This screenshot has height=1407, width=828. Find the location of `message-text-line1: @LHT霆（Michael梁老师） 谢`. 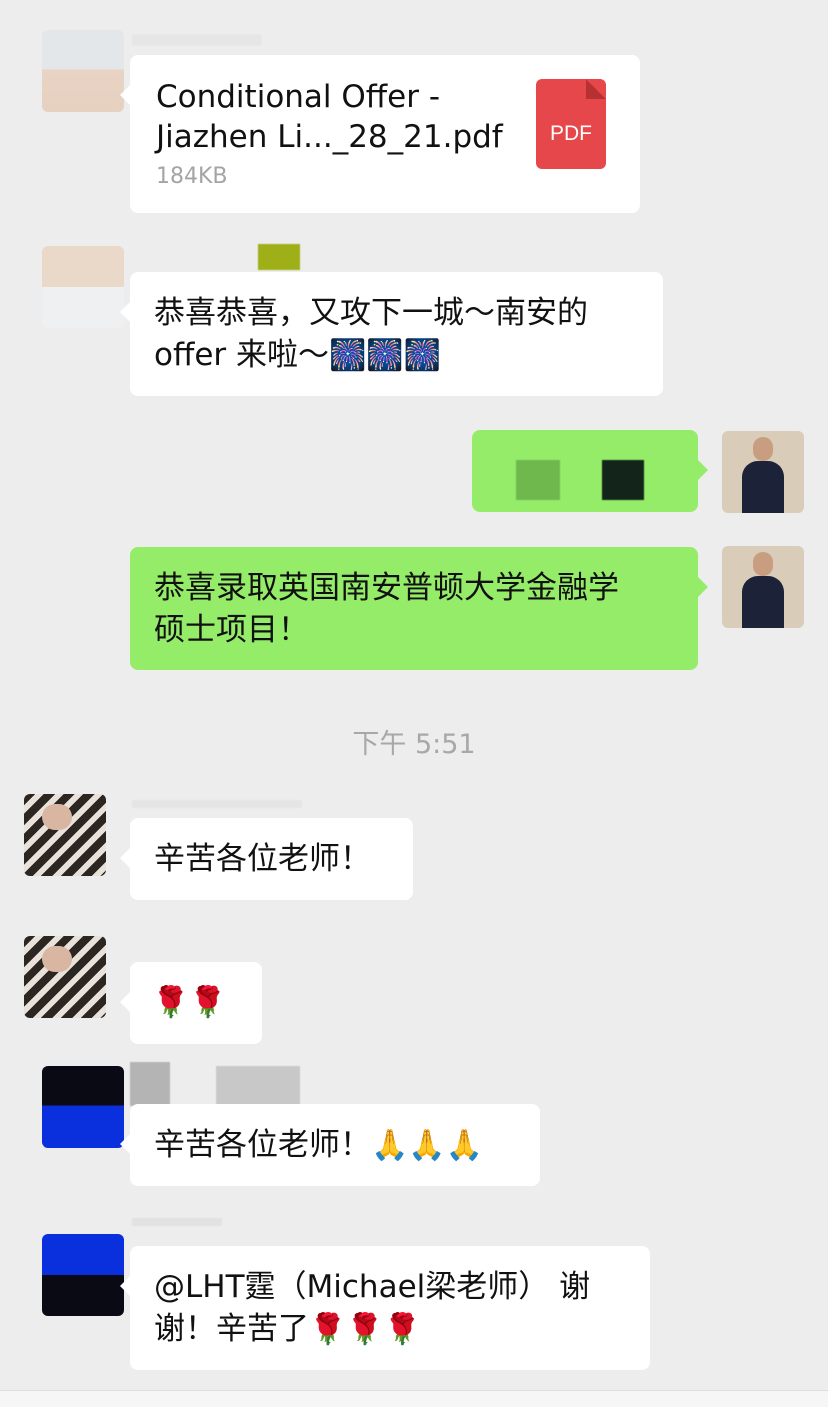

message-text-line1: @LHT霆（Michael梁老师） 谢 is located at coordinates (372, 1287).